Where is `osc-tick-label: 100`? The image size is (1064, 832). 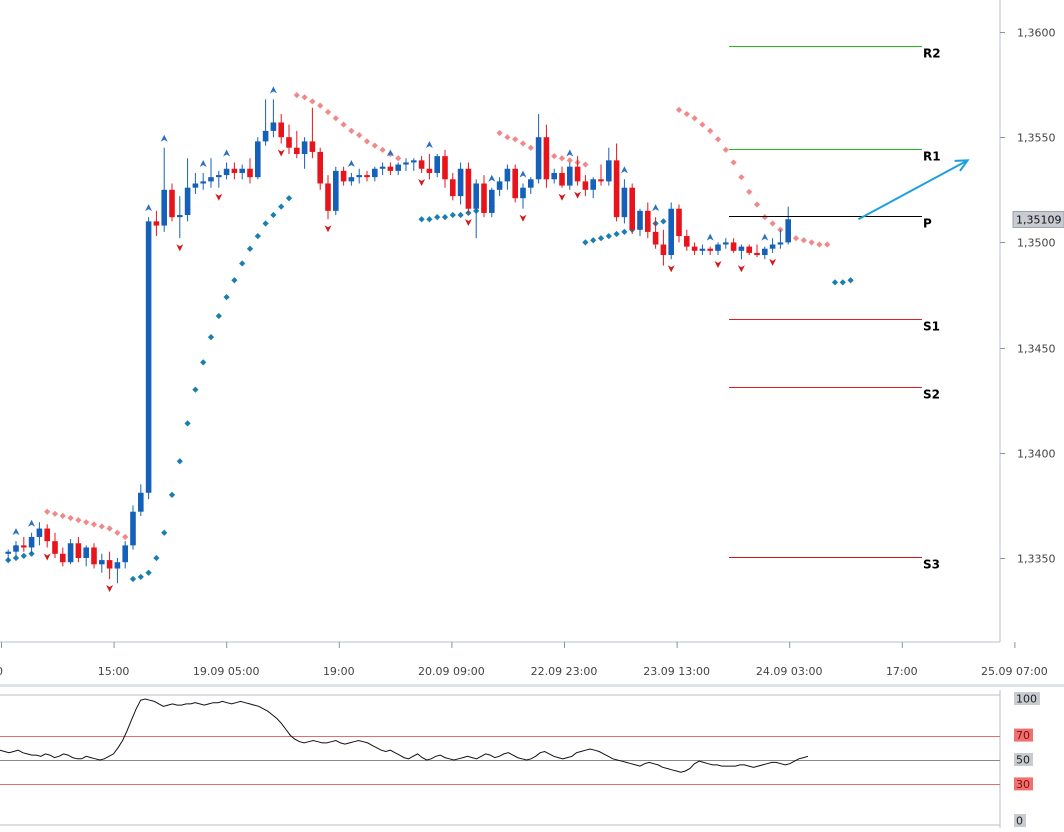 osc-tick-label: 100 is located at coordinates (1026, 699).